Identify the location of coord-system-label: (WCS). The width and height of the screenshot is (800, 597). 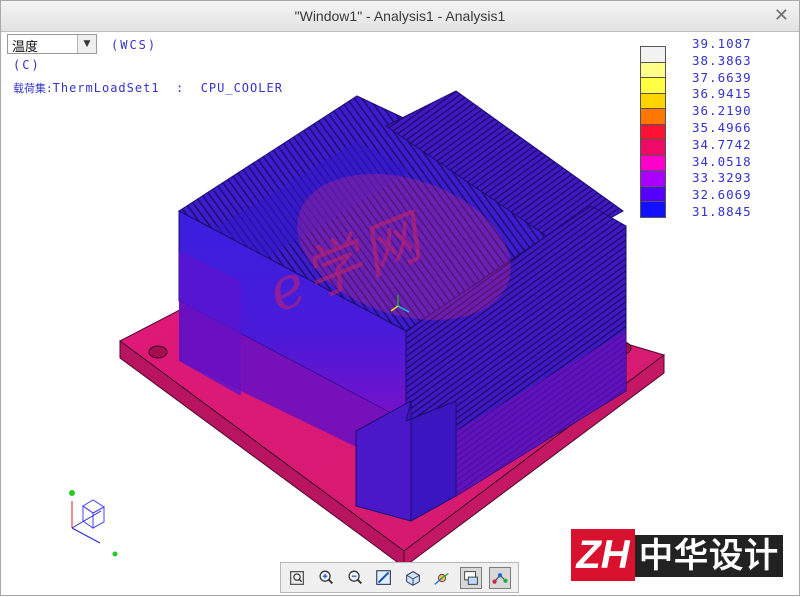
(134, 45).